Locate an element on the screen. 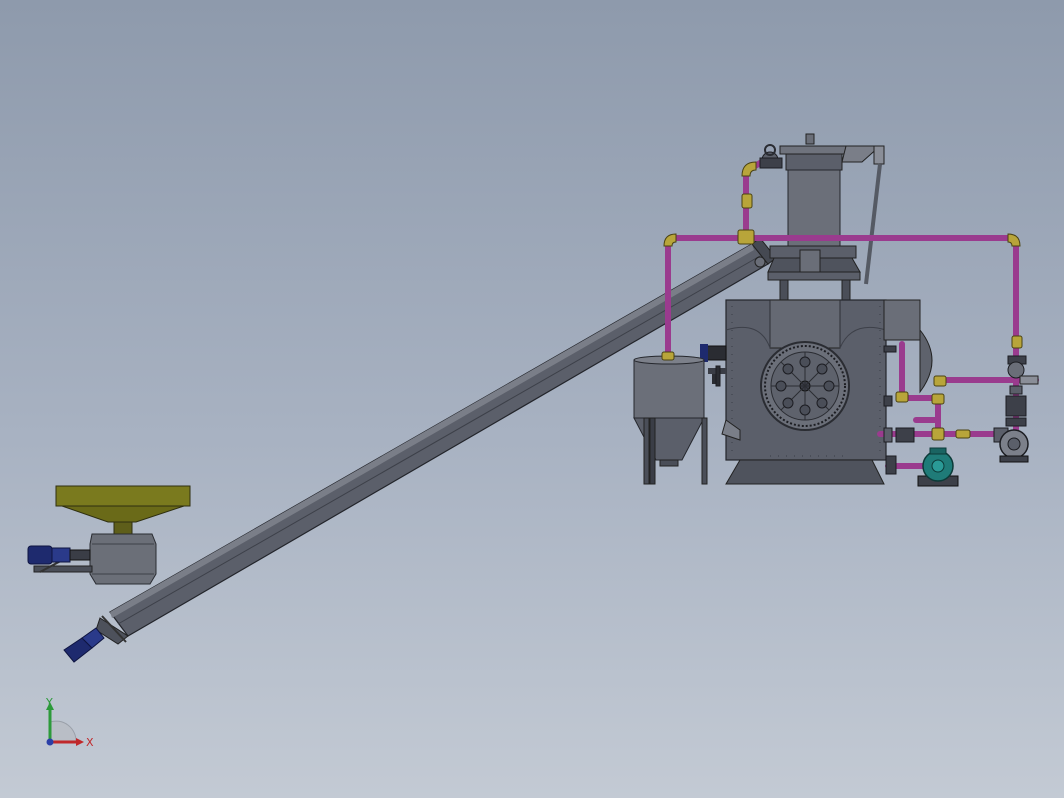 The image size is (1064, 798). triad-y-label: Y is located at coordinates (49, 702).